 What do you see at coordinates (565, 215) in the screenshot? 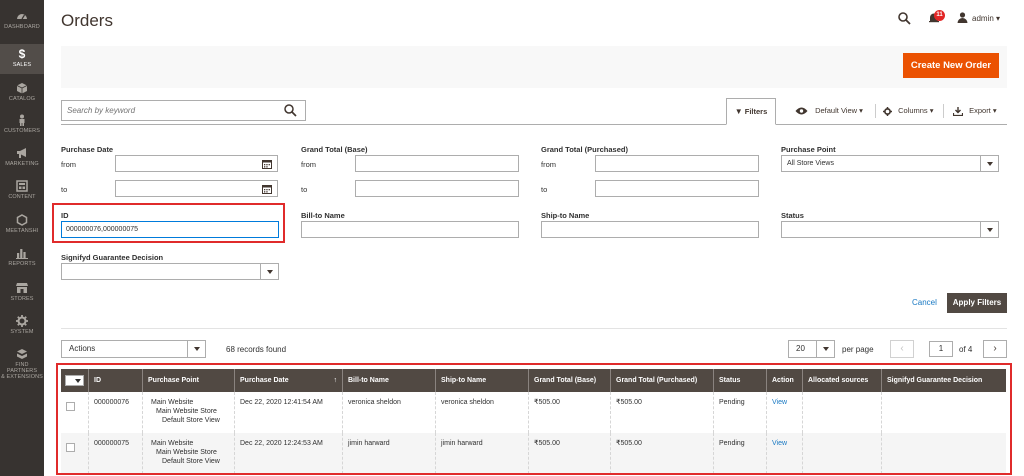
I see `ship-to-label: Ship-to Name` at bounding box center [565, 215].